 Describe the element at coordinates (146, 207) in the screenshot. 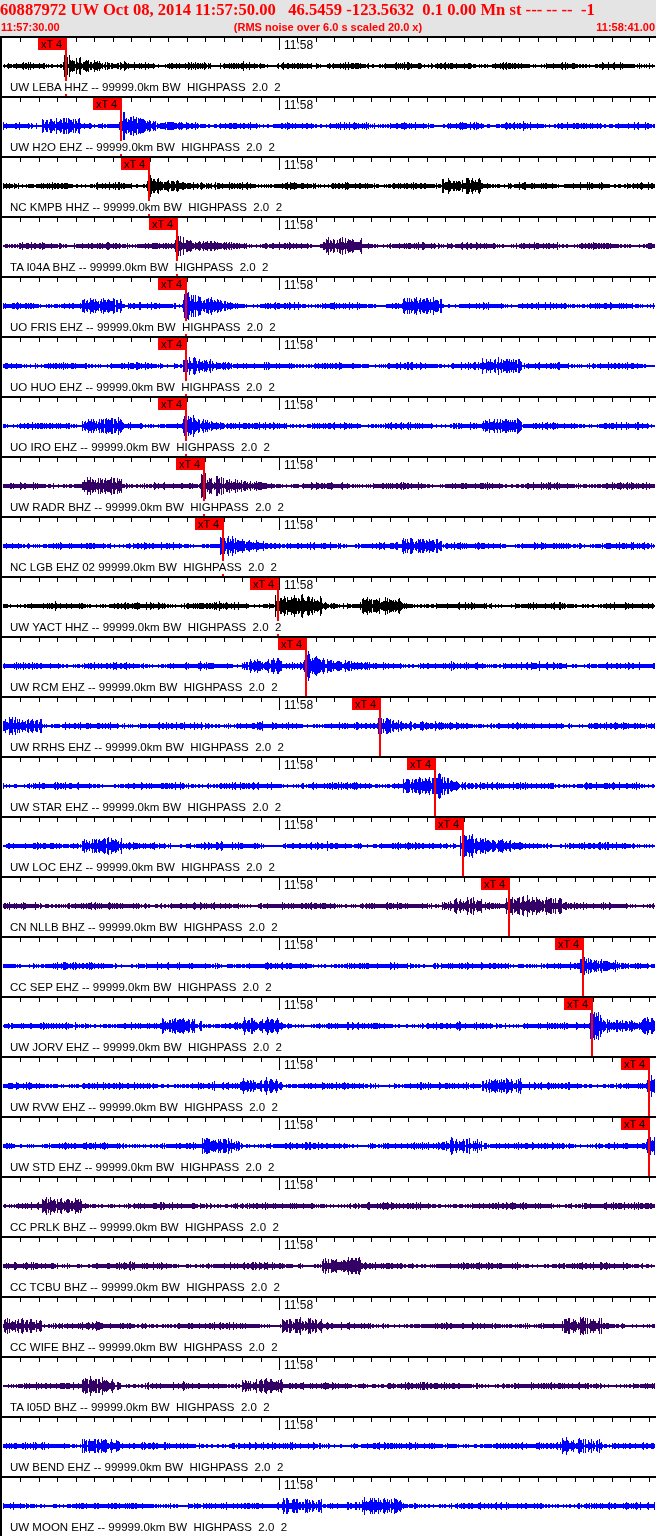

I see `station-label: NC KMPB HHZ -- 99999.0km BW HIGHPASS 2.0 2` at that location.